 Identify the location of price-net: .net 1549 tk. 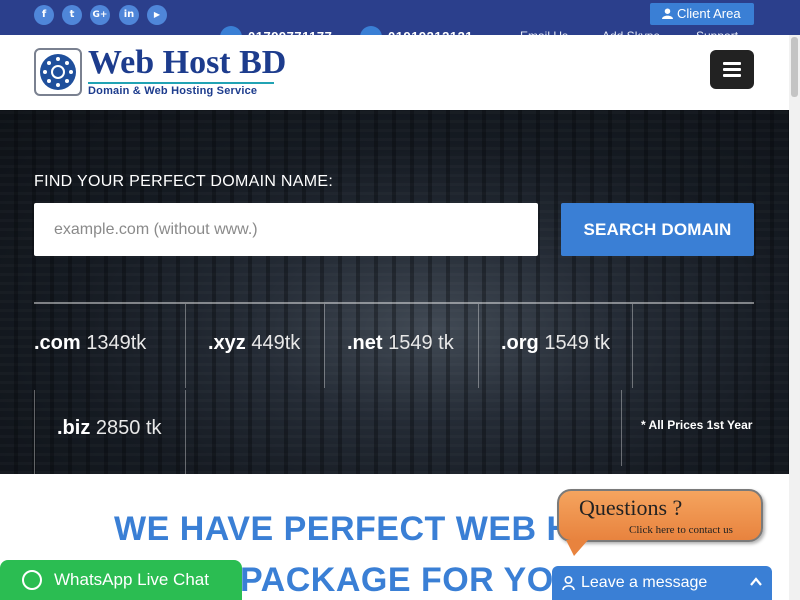
(400, 343).